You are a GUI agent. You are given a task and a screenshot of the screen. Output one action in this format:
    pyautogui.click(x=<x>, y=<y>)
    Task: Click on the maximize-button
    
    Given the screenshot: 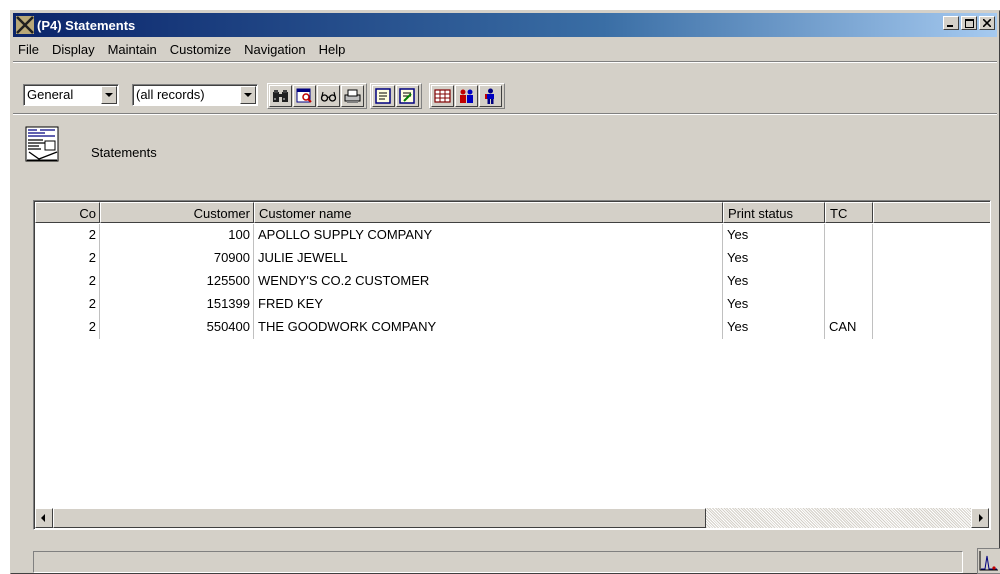 What is the action you would take?
    pyautogui.click(x=969, y=23)
    